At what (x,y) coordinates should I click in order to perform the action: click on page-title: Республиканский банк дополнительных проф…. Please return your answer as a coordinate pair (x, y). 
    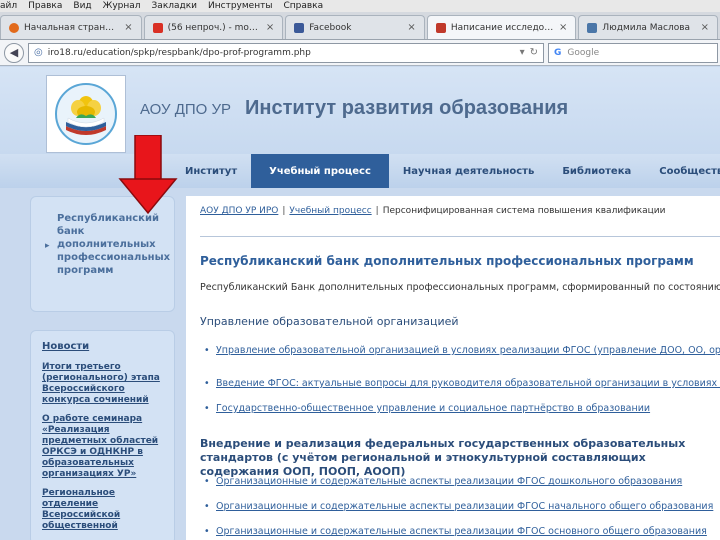
    Looking at the image, I should click on (447, 261).